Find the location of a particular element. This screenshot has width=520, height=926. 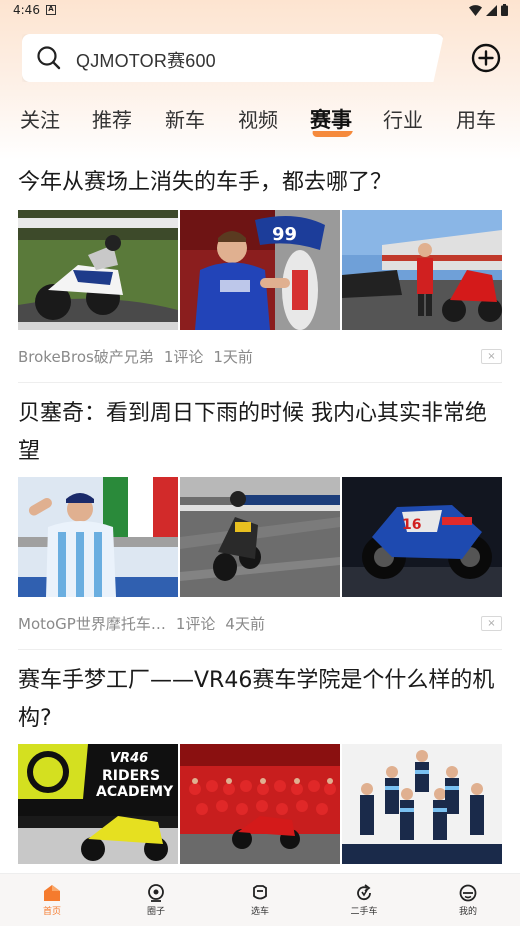

academy-riders-image is located at coordinates (422, 804).